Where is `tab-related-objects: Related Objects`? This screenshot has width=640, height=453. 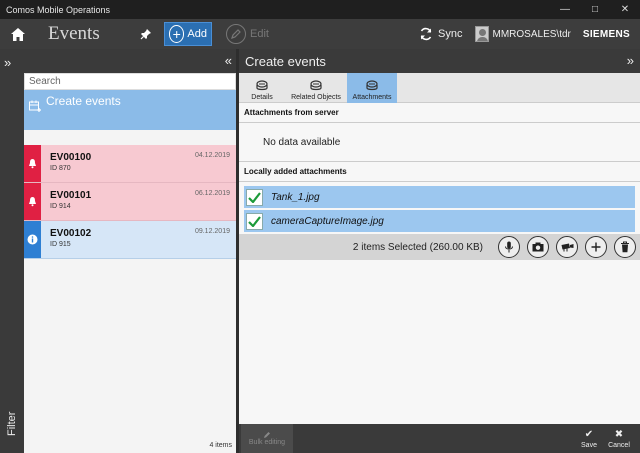
tab-related-objects: Related Objects is located at coordinates (316, 88).